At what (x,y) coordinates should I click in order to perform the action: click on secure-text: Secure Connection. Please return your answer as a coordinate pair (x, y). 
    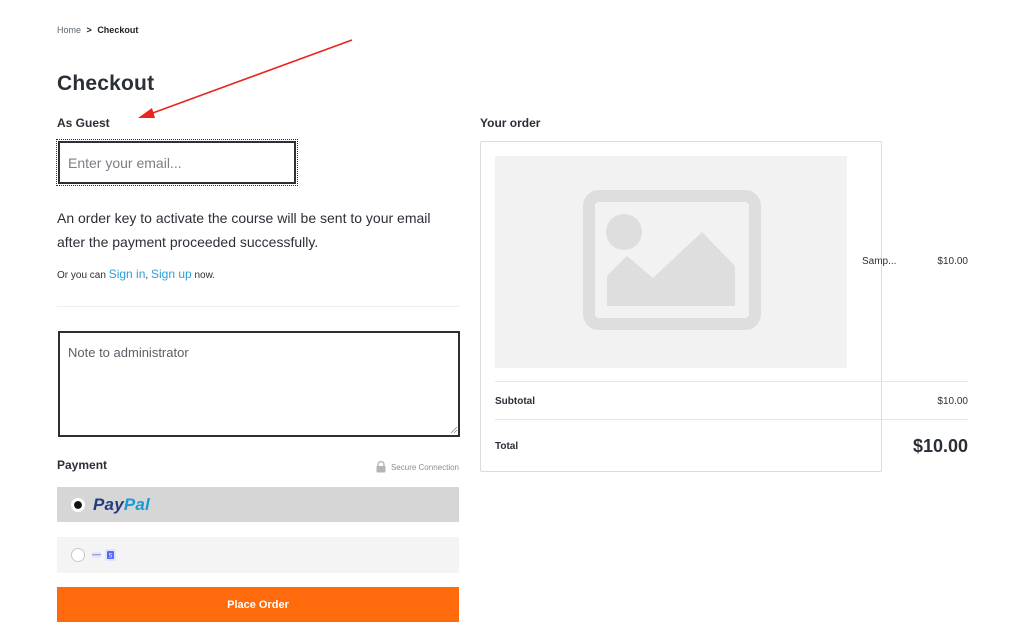
    Looking at the image, I should click on (424, 467).